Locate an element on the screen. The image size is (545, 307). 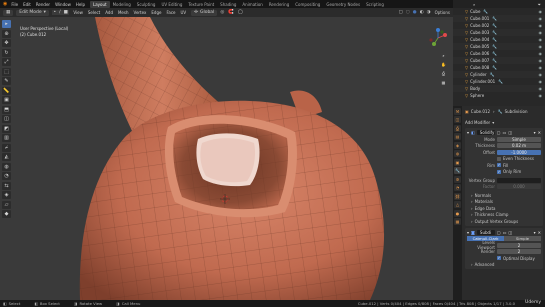
subpanel-output-vertex-groups: › Output Vertex Groups is located at coordinates (504, 221).